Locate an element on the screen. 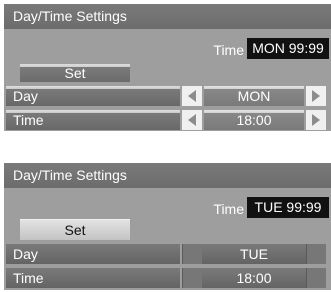 The image size is (331, 292). day-row: Day TUE is located at coordinates (167, 254).